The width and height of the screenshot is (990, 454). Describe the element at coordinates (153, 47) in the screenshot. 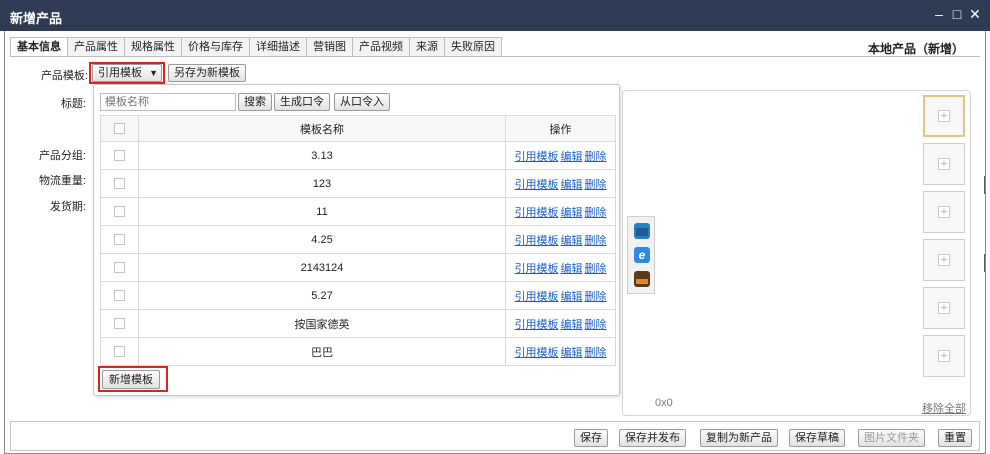

I see `tab-spec-attributes: 规格属性` at that location.